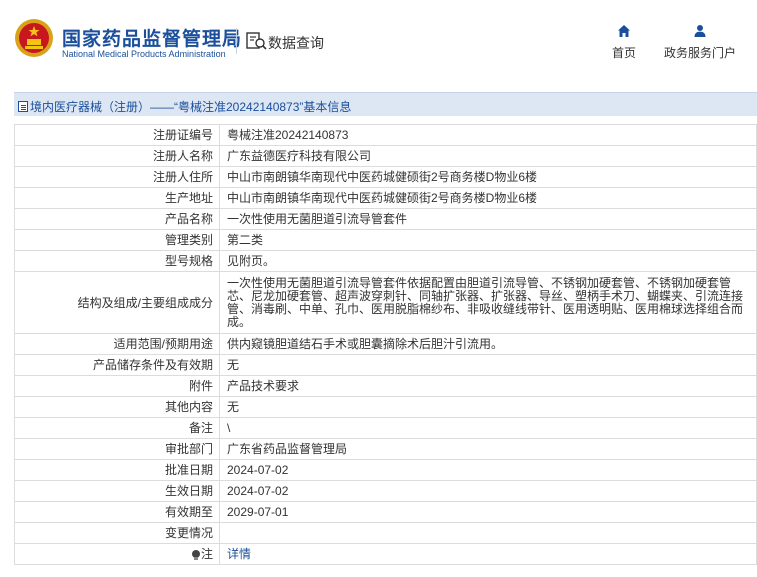 This screenshot has width=757, height=577. I want to click on table-row: 生效日期 2024-07-02, so click(385, 491).